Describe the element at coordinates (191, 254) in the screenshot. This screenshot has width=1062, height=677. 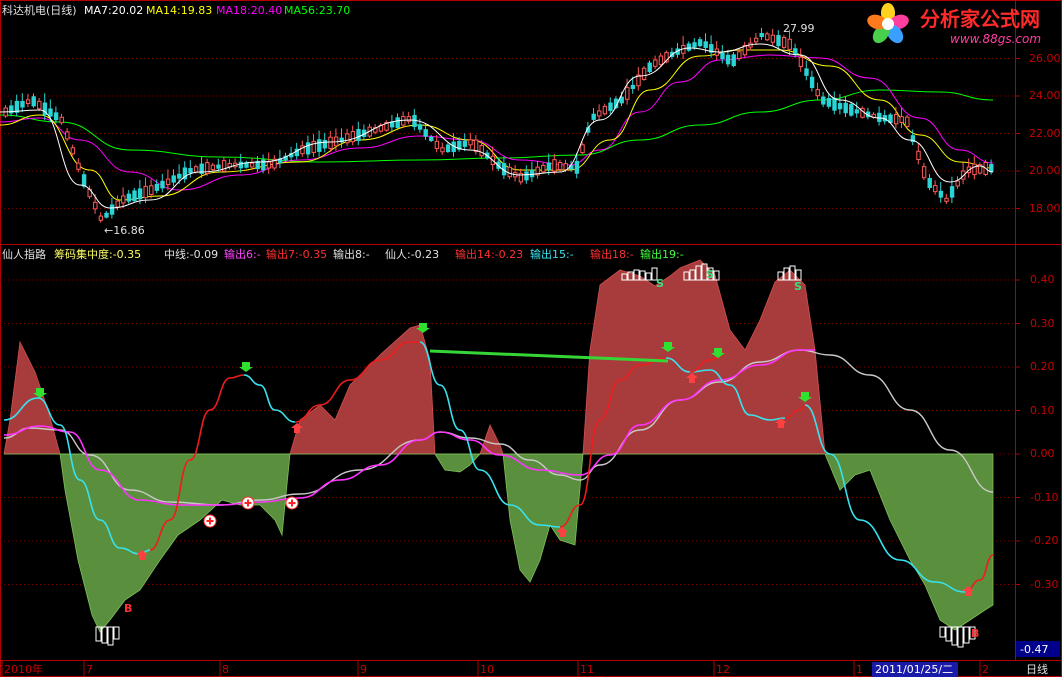
I see `indicator-legend-item: 中线:-0.09` at that location.